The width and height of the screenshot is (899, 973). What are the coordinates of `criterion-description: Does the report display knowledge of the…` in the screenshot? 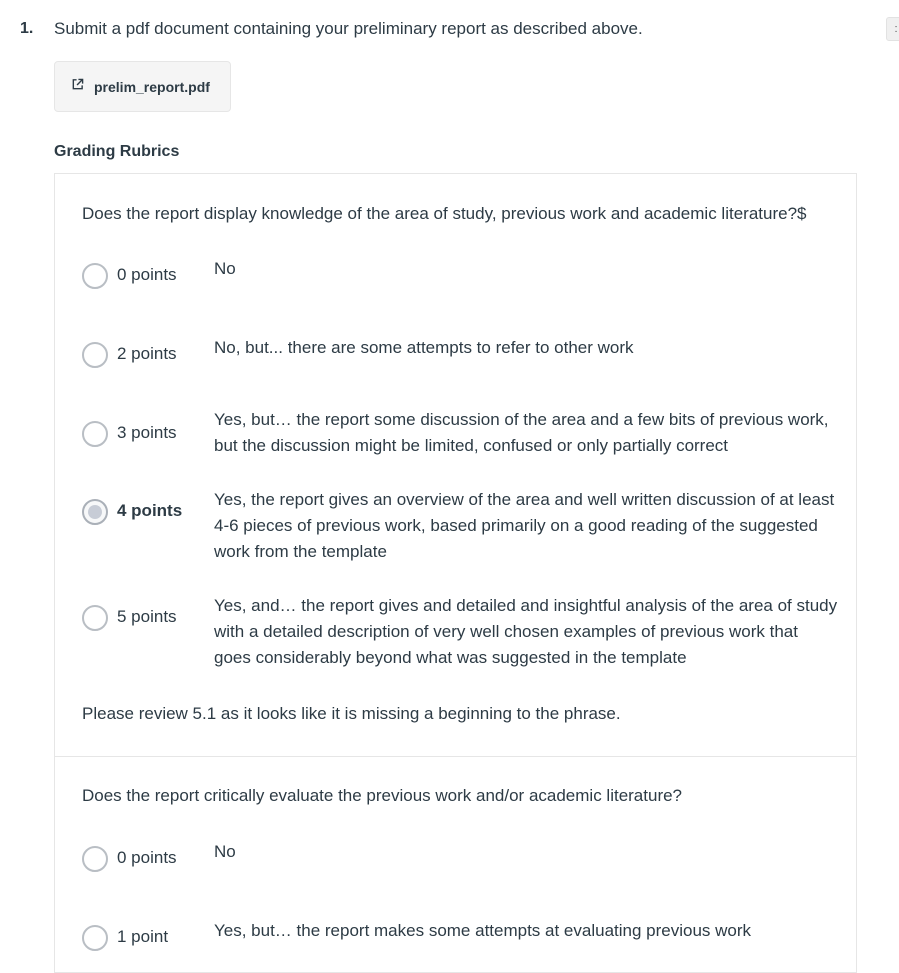 It's located at (444, 213).